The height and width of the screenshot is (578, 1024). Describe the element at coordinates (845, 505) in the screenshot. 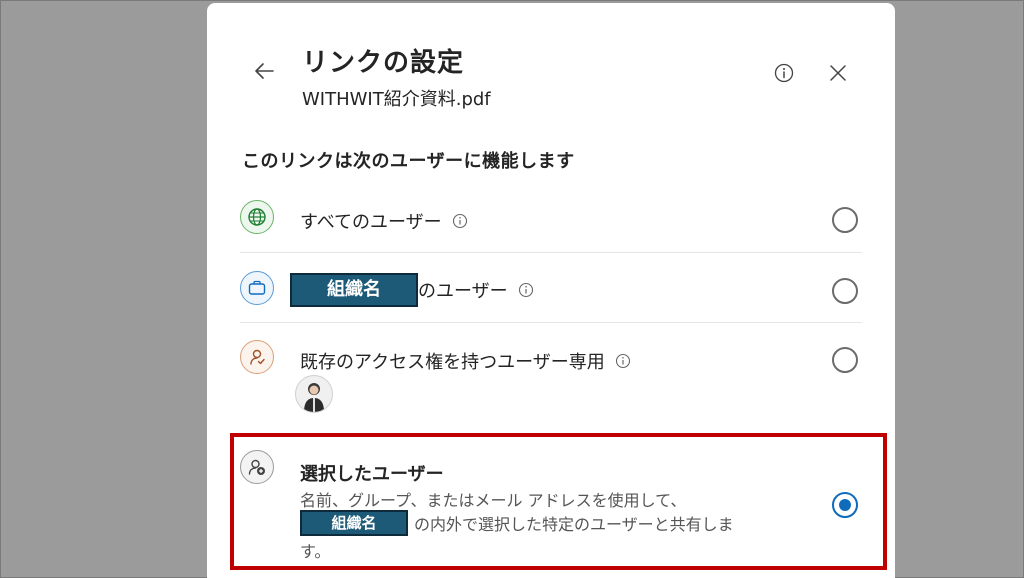

I see `radio-specific-people` at that location.